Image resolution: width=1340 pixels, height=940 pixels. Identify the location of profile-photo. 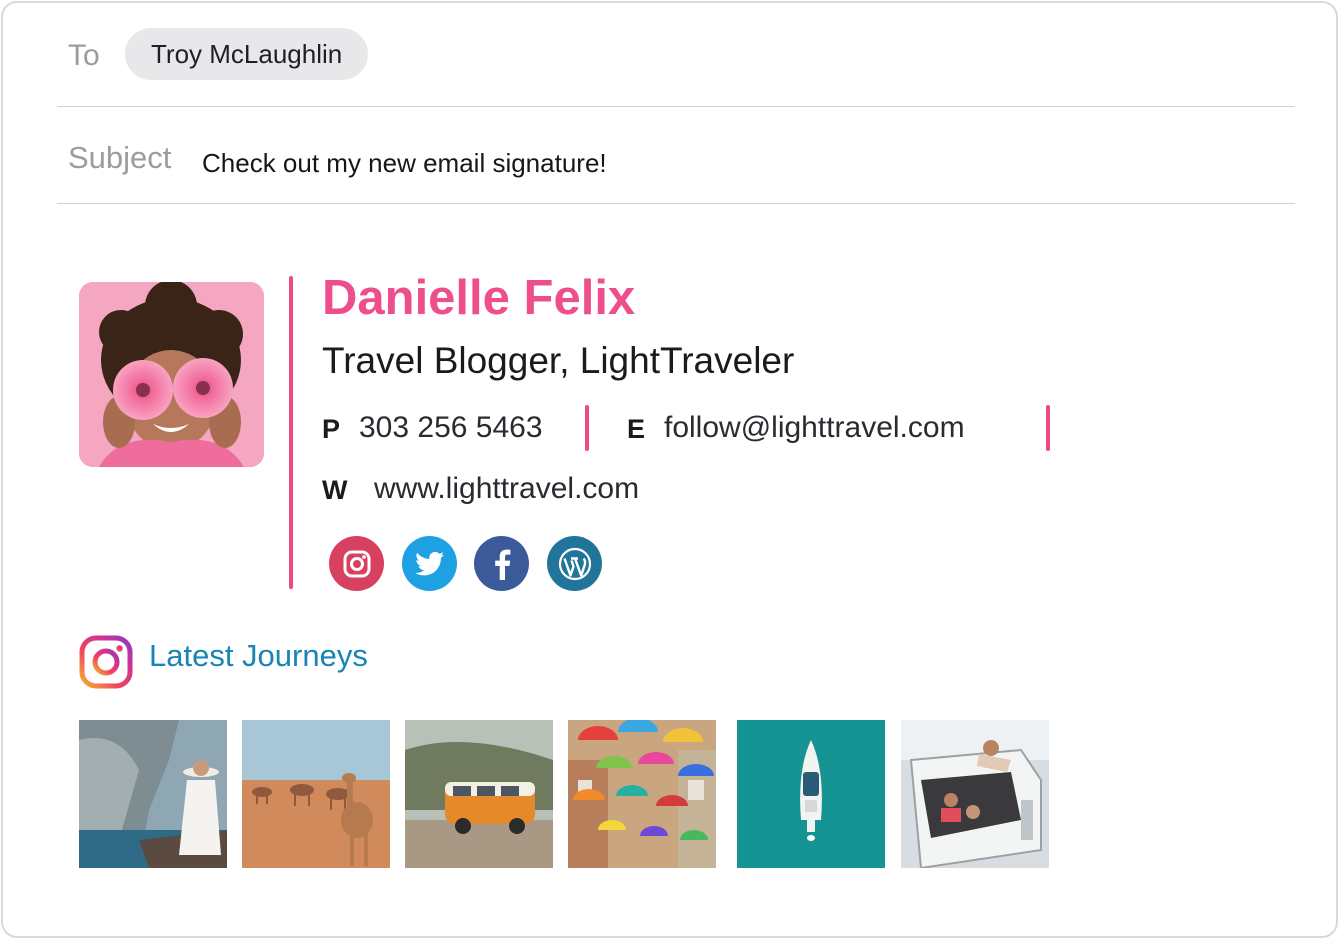
(171, 374).